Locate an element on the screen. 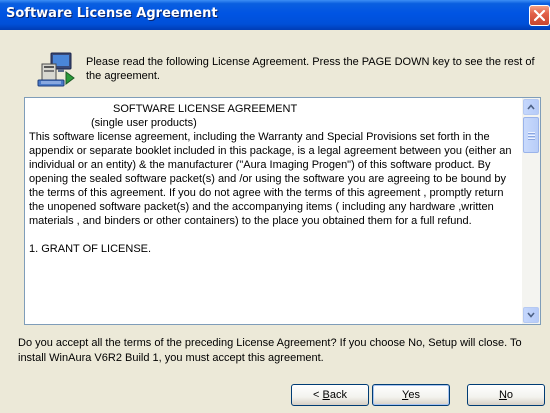 This screenshot has height=413, width=550. scroll-thumb is located at coordinates (531, 135).